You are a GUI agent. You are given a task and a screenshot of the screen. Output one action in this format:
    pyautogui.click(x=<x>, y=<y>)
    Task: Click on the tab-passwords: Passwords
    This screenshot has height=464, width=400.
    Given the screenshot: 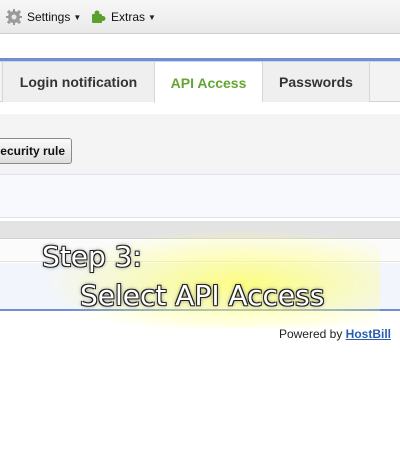 What is the action you would take?
    pyautogui.click(x=315, y=82)
    